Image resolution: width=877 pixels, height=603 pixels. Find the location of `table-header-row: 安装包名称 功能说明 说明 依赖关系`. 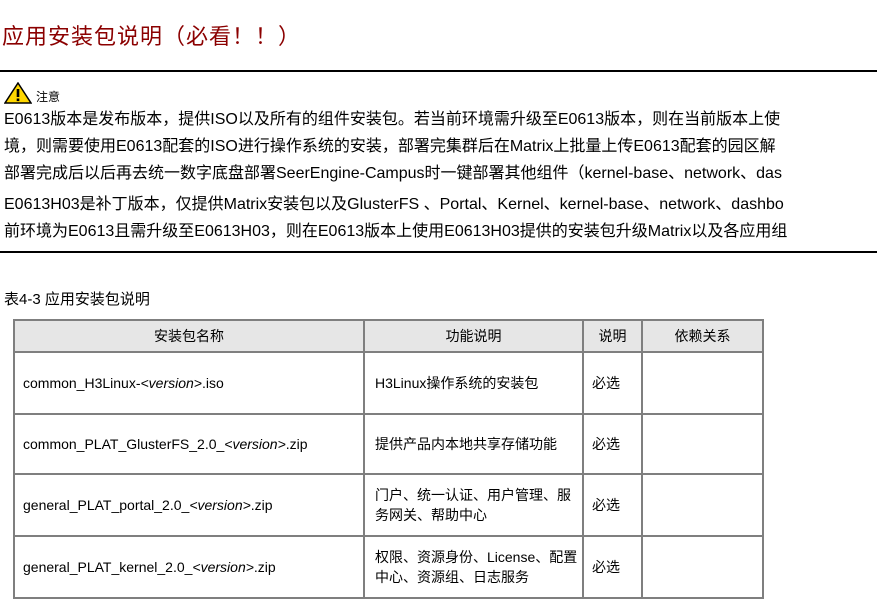

table-header-row: 安装包名称 功能说明 说明 依赖关系 is located at coordinates (388, 336).